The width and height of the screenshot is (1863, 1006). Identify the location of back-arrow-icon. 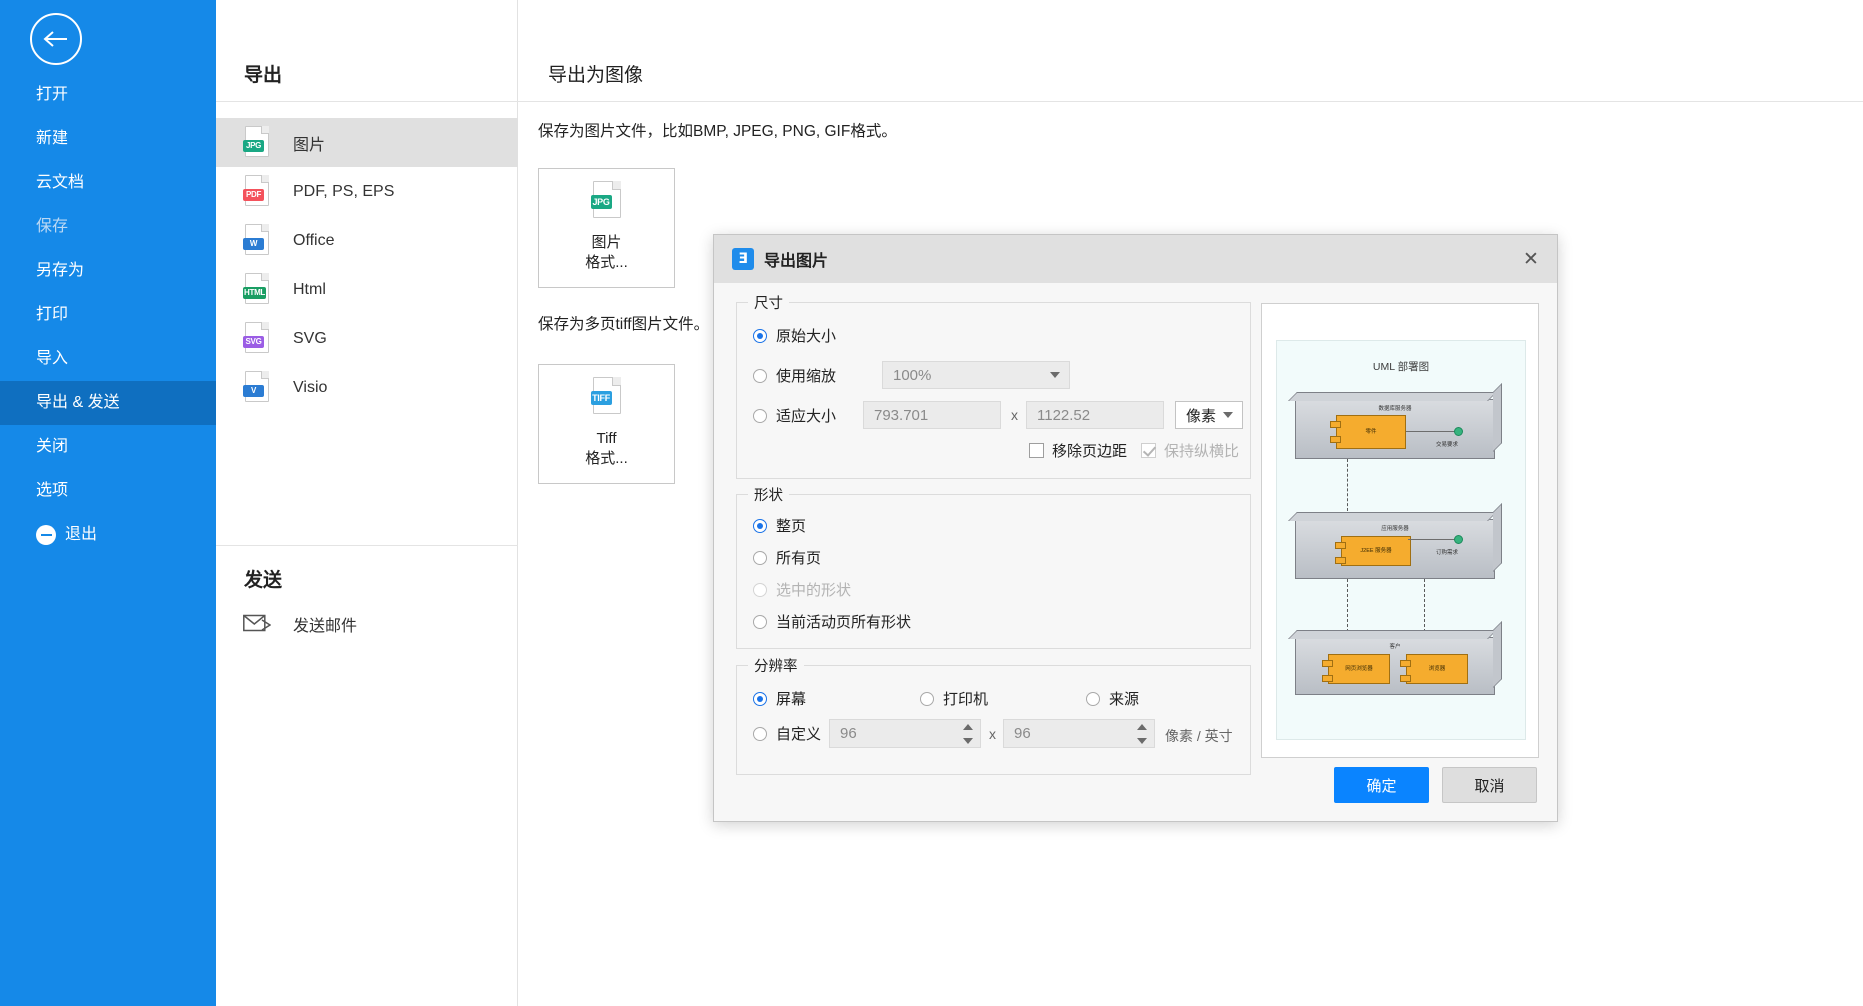
(56, 39).